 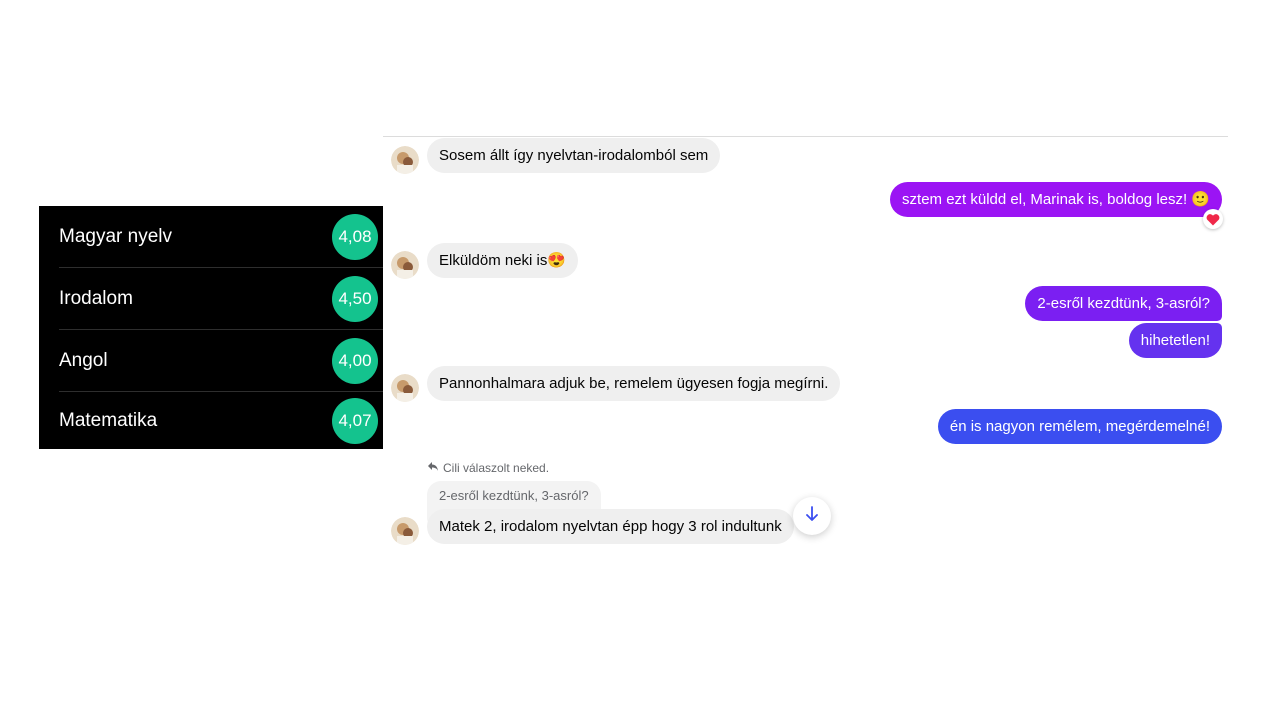 What do you see at coordinates (221, 361) in the screenshot?
I see `grade-row: Angol 4,00` at bounding box center [221, 361].